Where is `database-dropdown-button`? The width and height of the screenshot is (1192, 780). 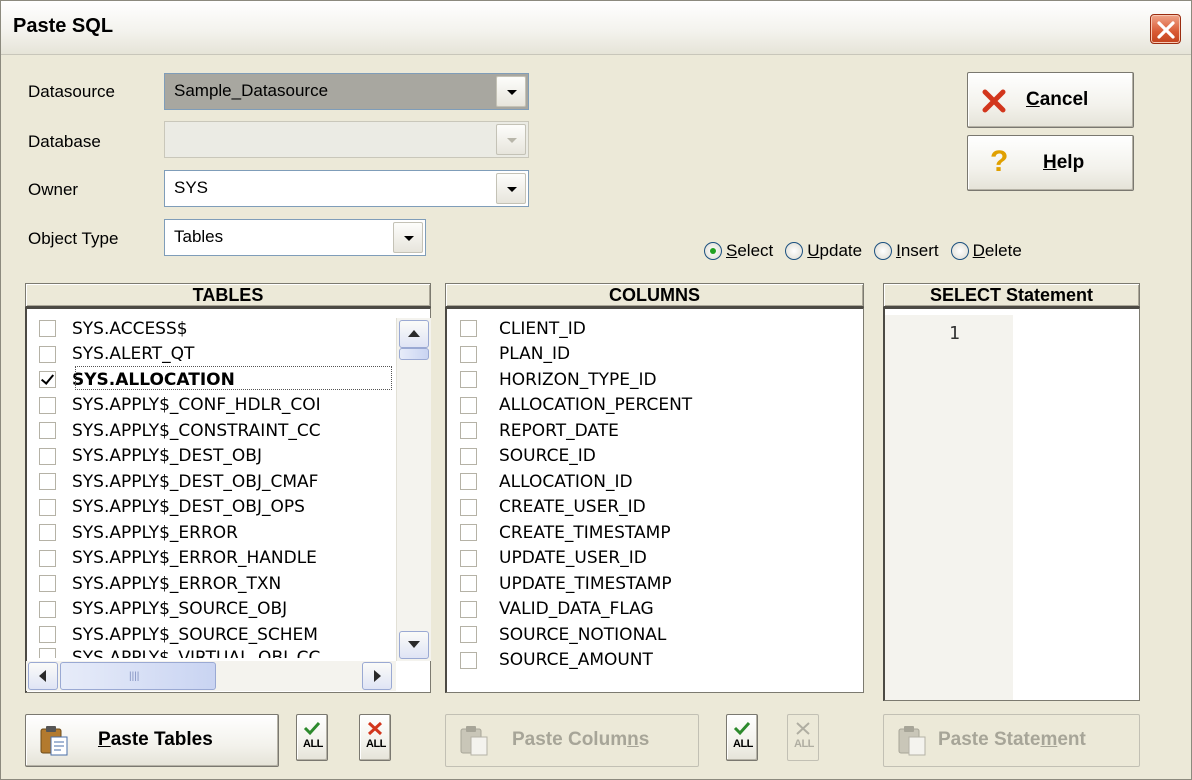 database-dropdown-button is located at coordinates (511, 139).